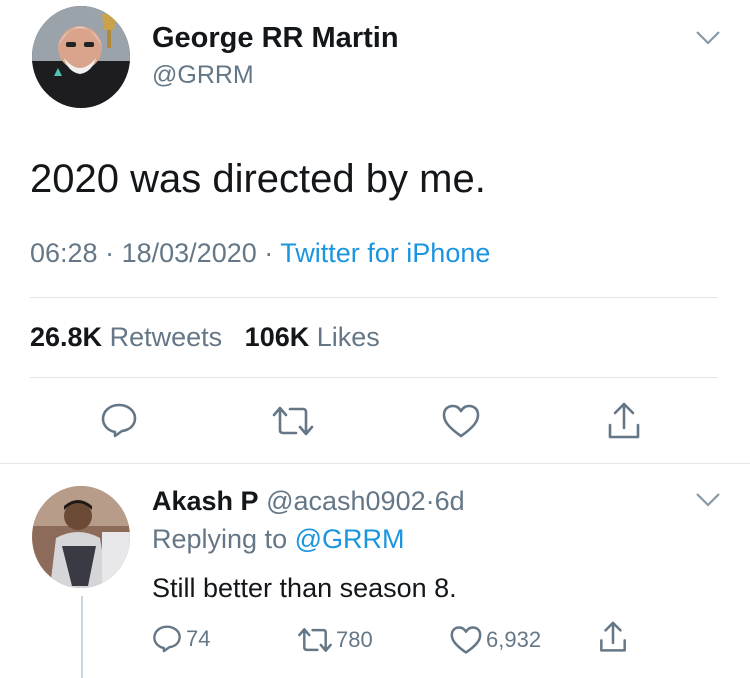 The height and width of the screenshot is (678, 750). What do you see at coordinates (203, 75) in the screenshot?
I see `author-handle: @GRRM` at bounding box center [203, 75].